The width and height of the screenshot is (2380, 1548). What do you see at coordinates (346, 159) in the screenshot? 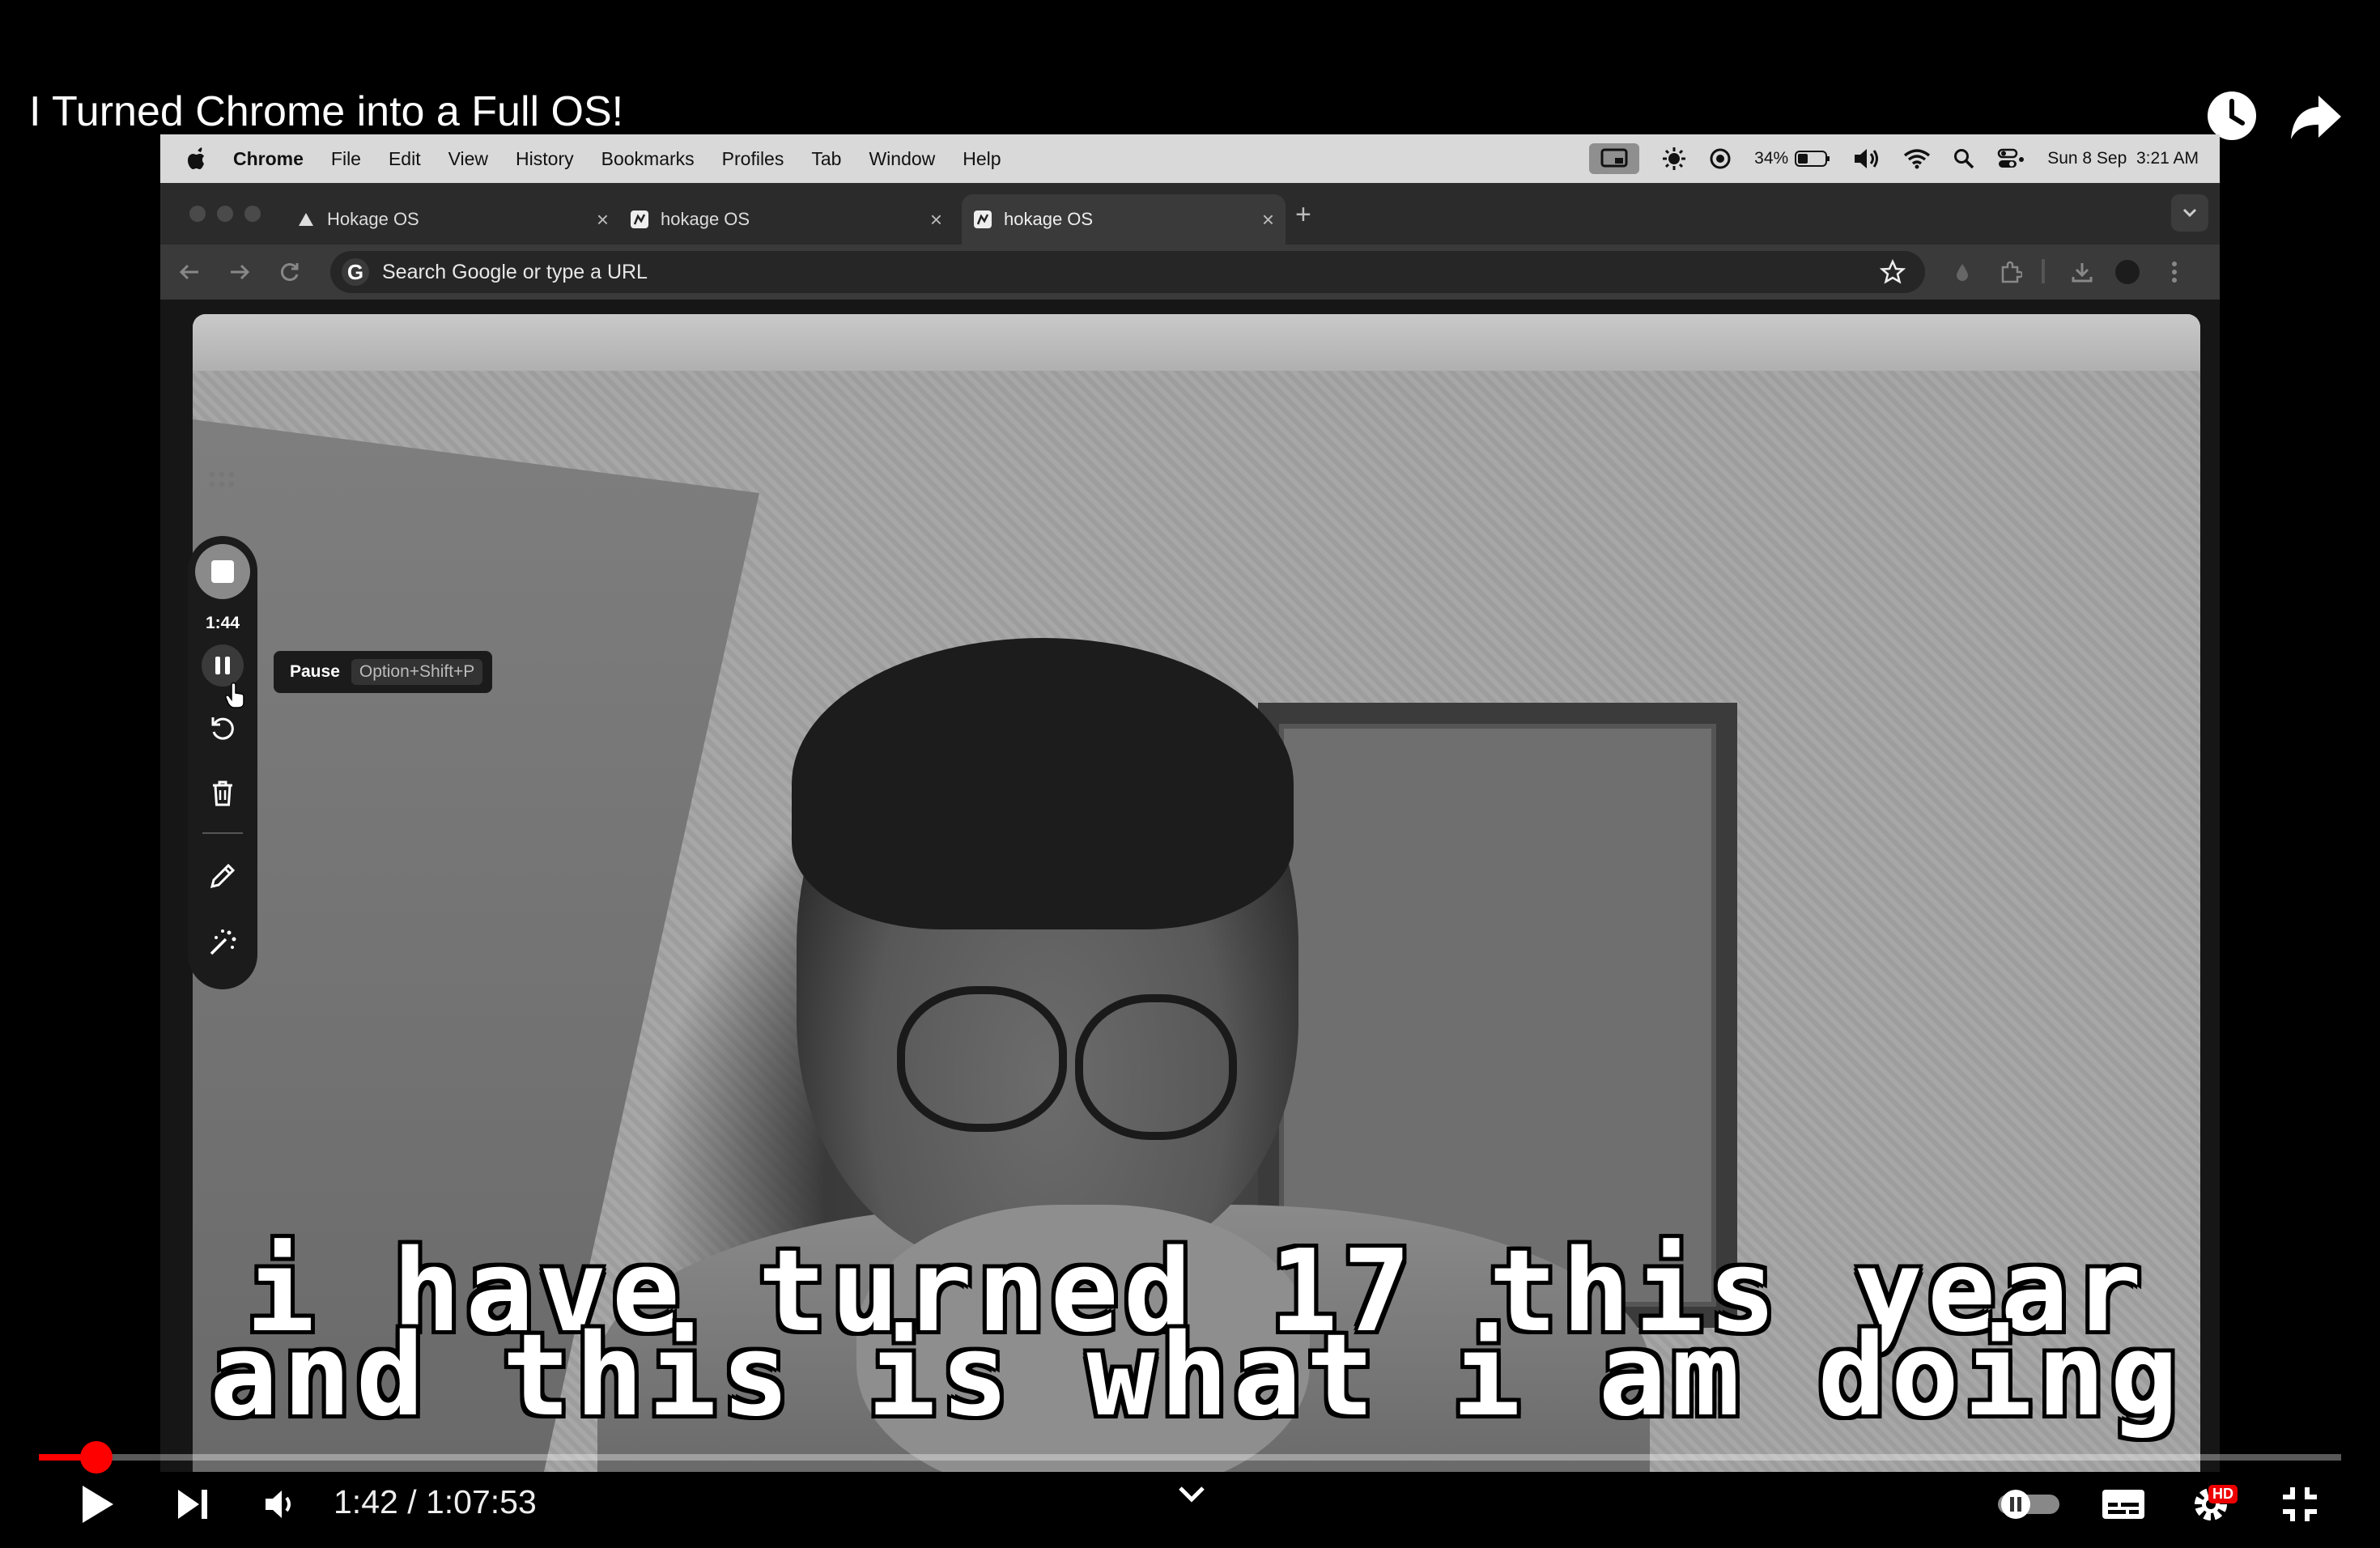
I see `menu-file: File` at bounding box center [346, 159].